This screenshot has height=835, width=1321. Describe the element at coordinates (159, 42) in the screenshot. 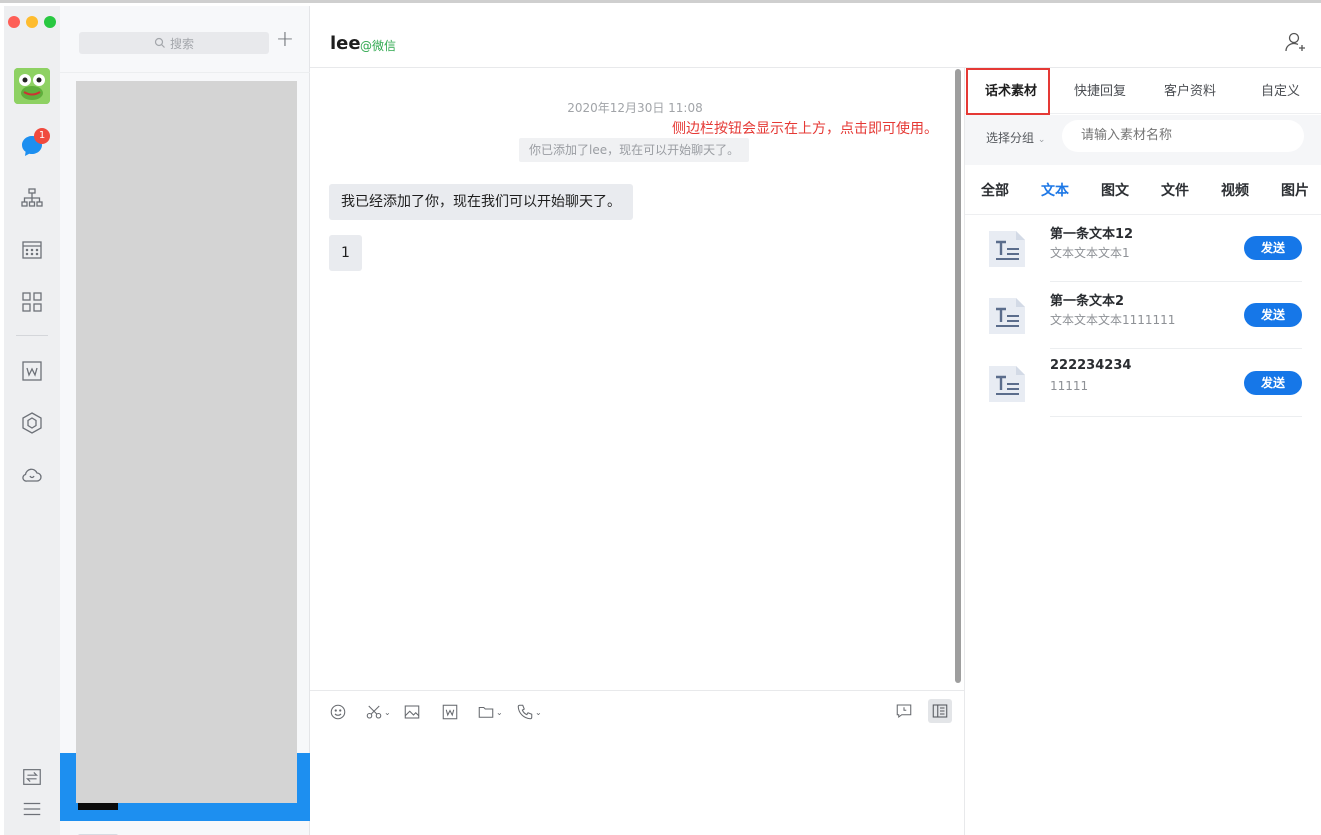

I see `search-icon` at that location.